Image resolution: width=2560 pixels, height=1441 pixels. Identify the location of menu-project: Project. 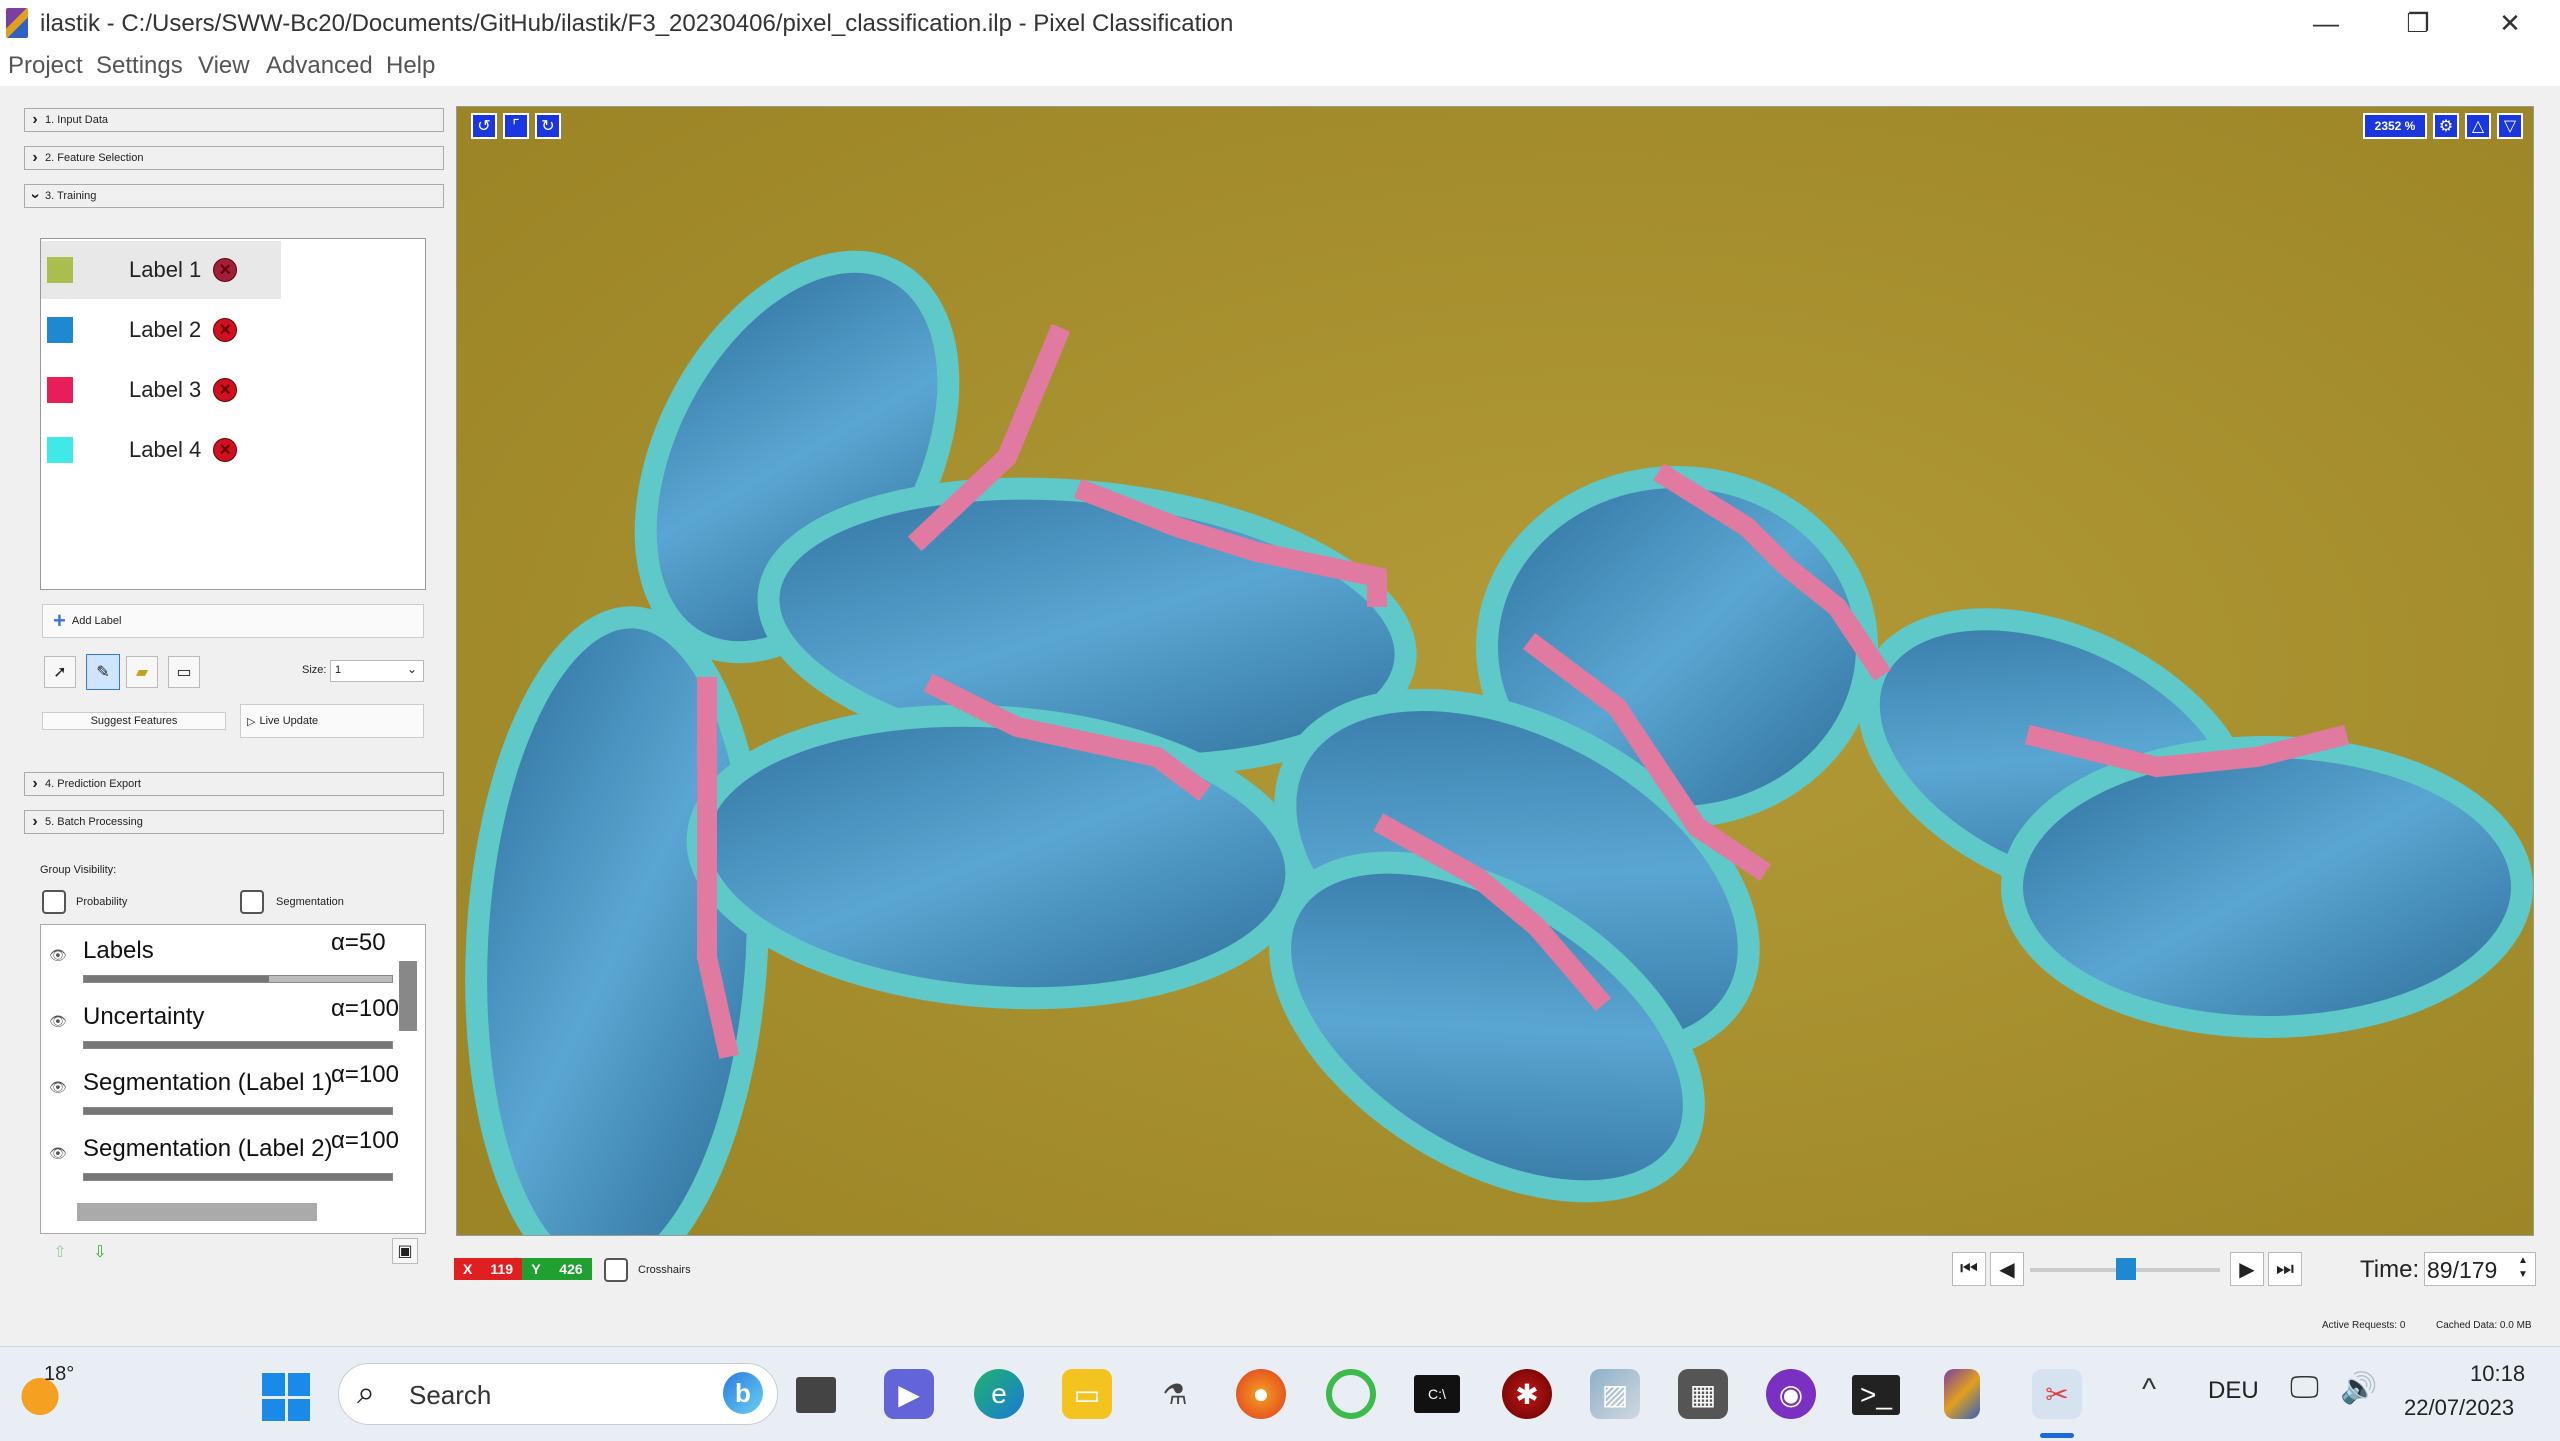
(45, 66).